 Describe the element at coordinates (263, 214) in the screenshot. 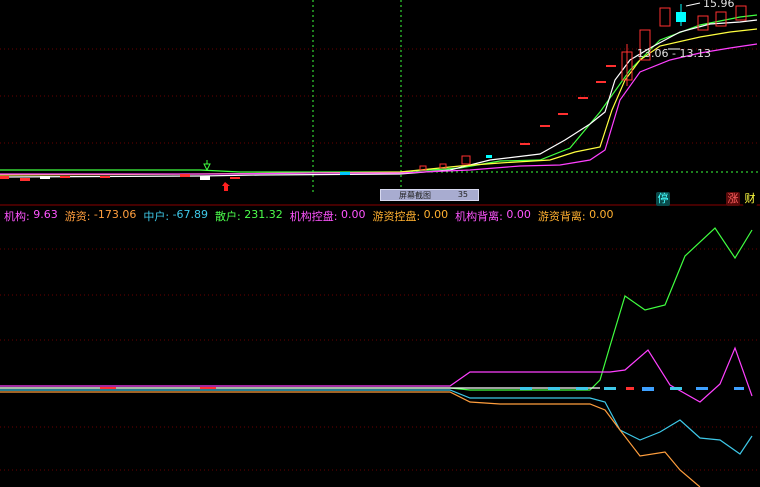

I see `legend-value: 231.32` at that location.